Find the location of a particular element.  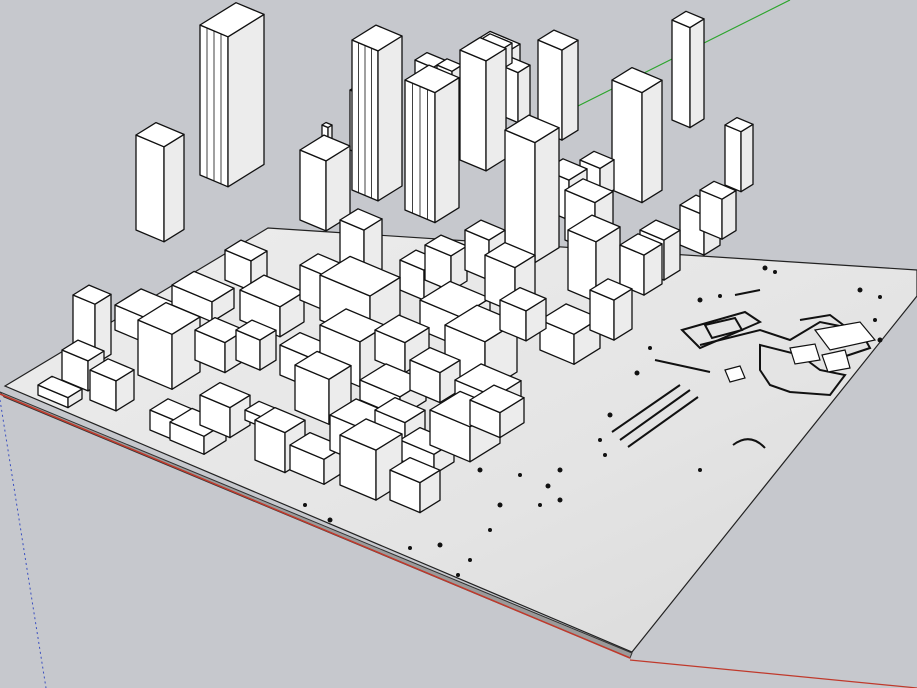

tower-center is located at coordinates (377, 113).